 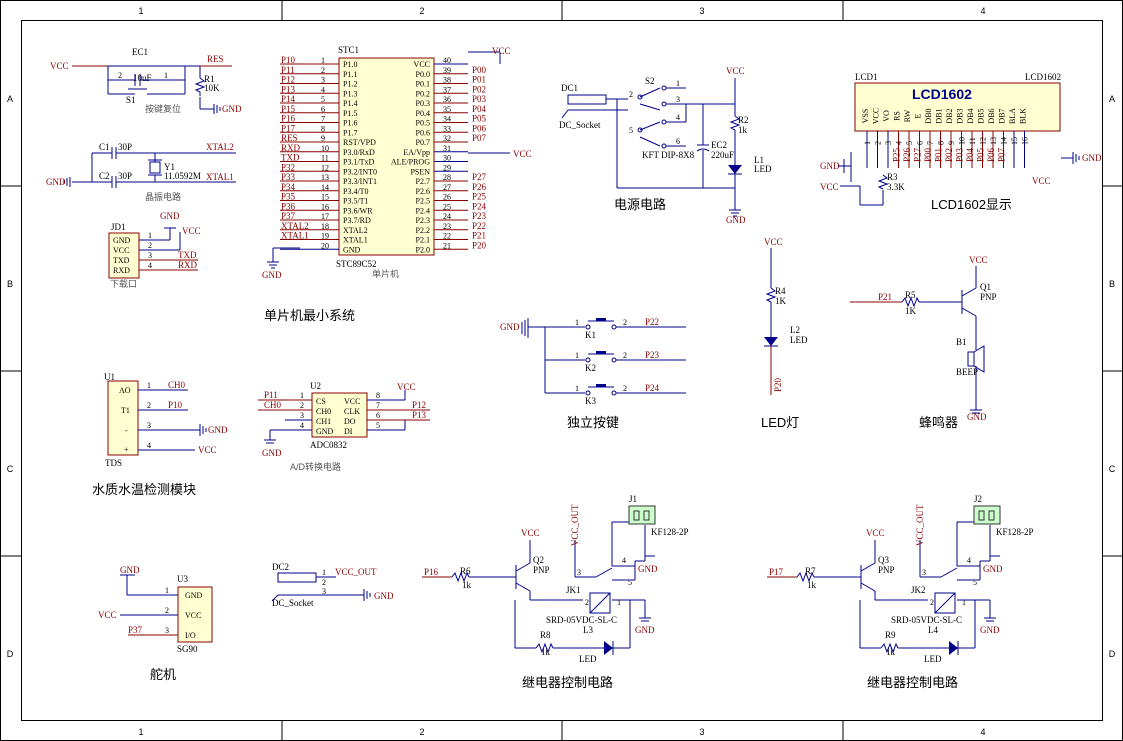 What do you see at coordinates (218, 430) in the screenshot?
I see `net-gnd-tds: GND` at bounding box center [218, 430].